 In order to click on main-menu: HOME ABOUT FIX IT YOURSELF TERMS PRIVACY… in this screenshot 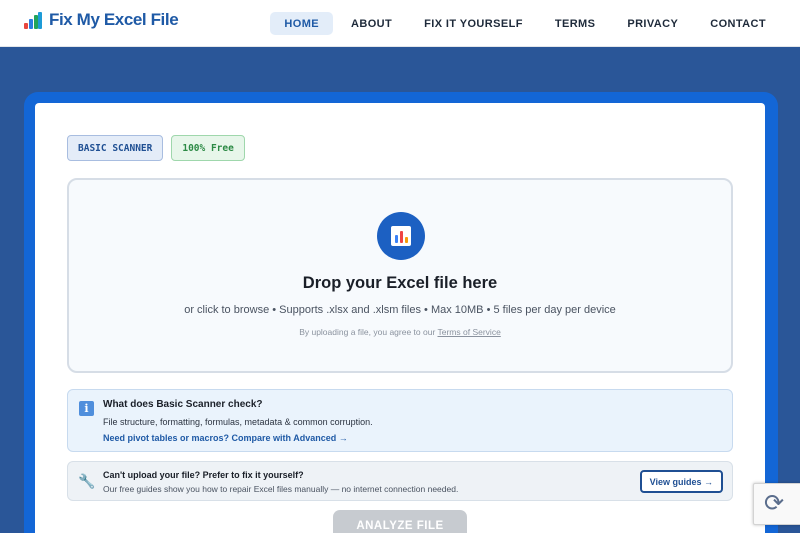, I will do `click(525, 23)`.